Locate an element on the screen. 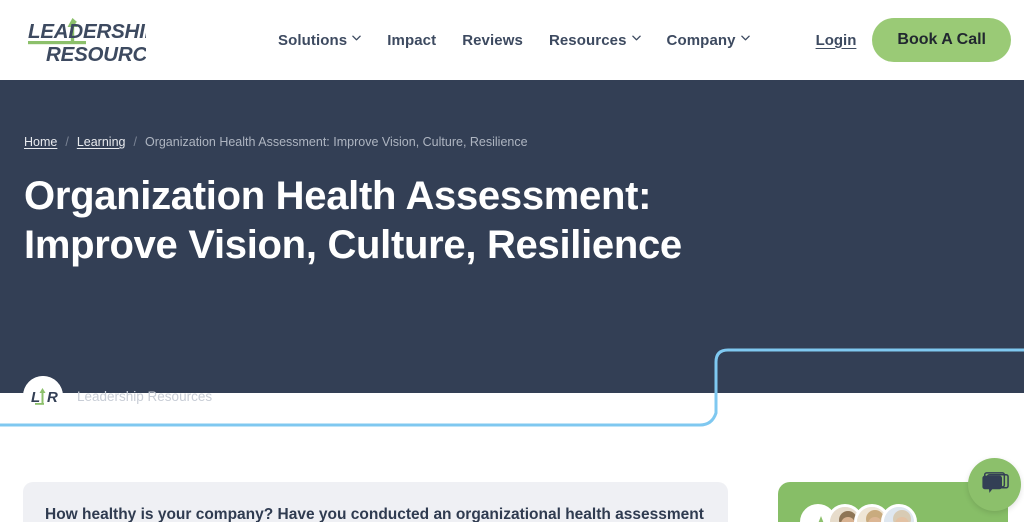  nav-item-company: Company is located at coordinates (708, 40).